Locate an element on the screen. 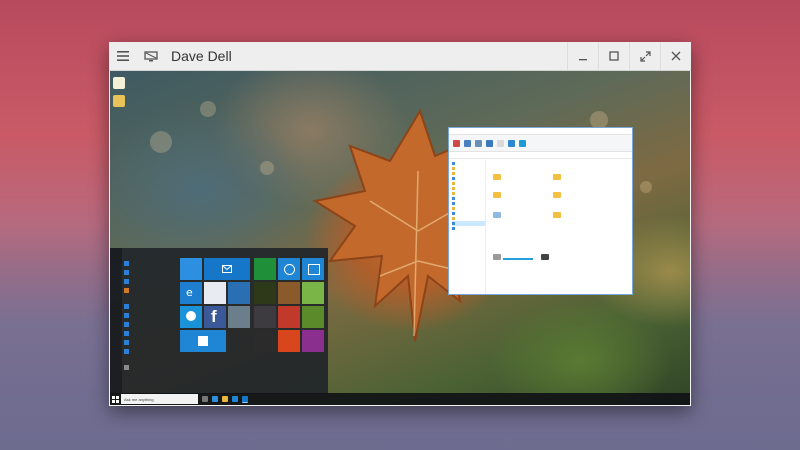  start-tiles: e f is located at coordinates (253, 321).